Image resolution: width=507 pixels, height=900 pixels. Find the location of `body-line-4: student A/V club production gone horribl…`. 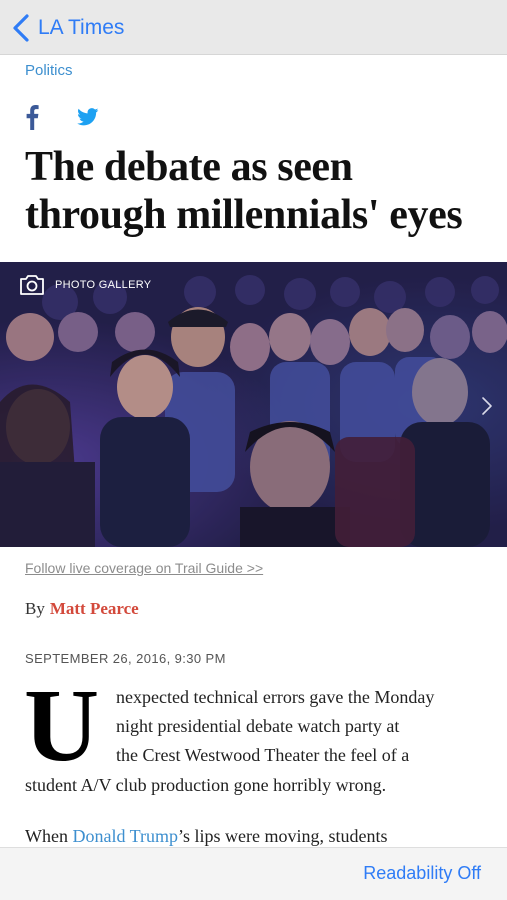

body-line-4: student A/V club production gone horribl… is located at coordinates (206, 785).